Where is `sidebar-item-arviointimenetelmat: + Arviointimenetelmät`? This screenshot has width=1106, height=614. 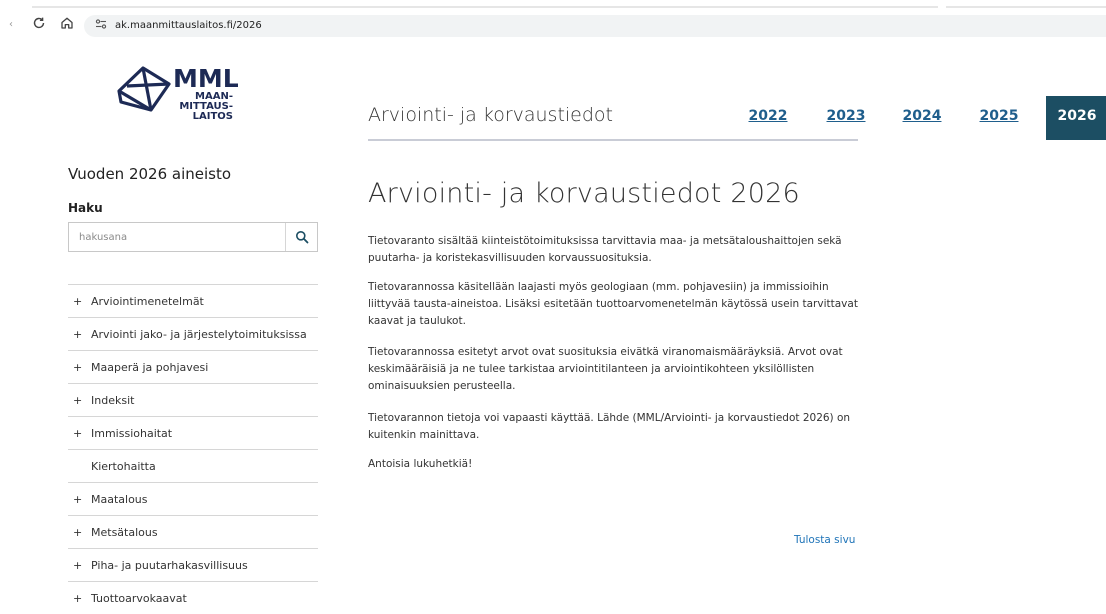
sidebar-item-arviointimenetelmat: + Arviointimenetelmät is located at coordinates (193, 300).